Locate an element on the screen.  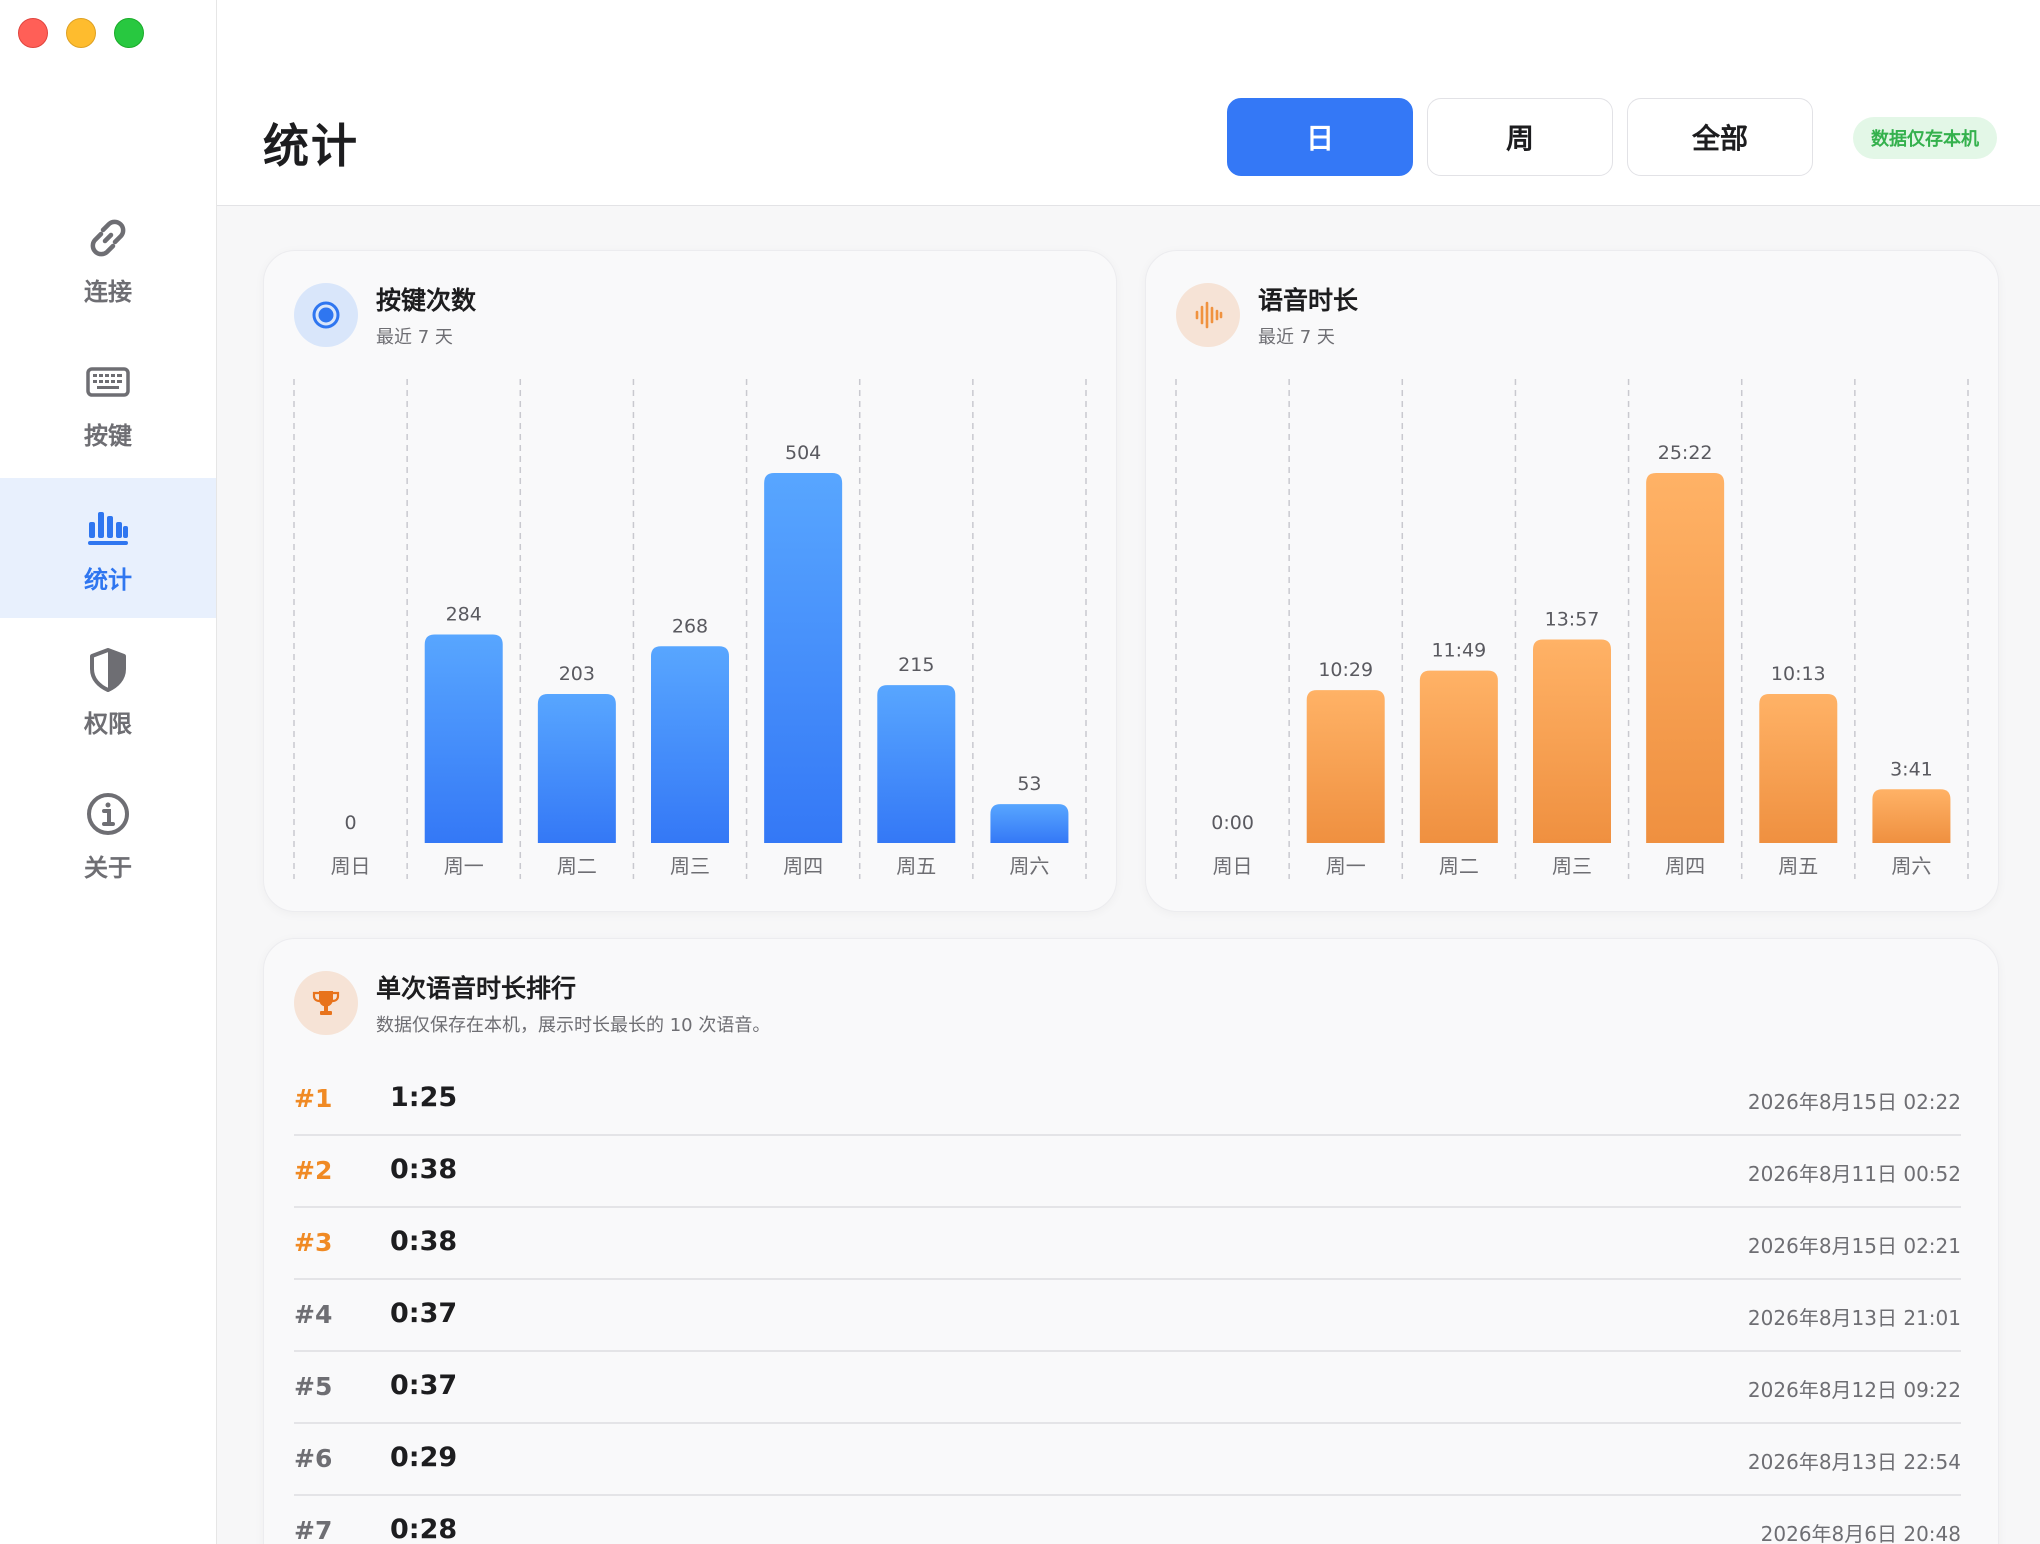
bar-value-label: 53 is located at coordinates (1029, 784).